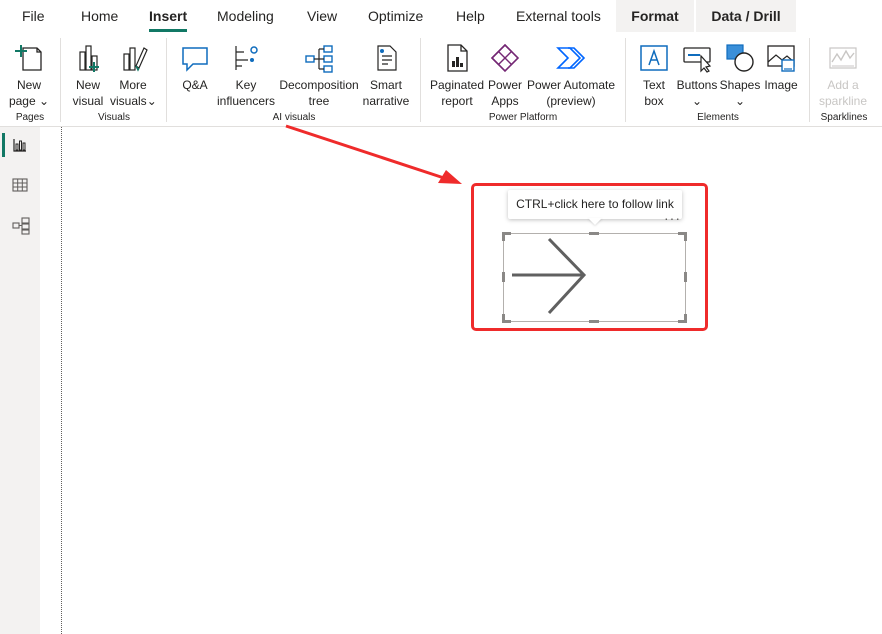 This screenshot has height=634, width=882. Describe the element at coordinates (133, 73) in the screenshot. I see `more-visuals-button: More visuals⌄` at that location.